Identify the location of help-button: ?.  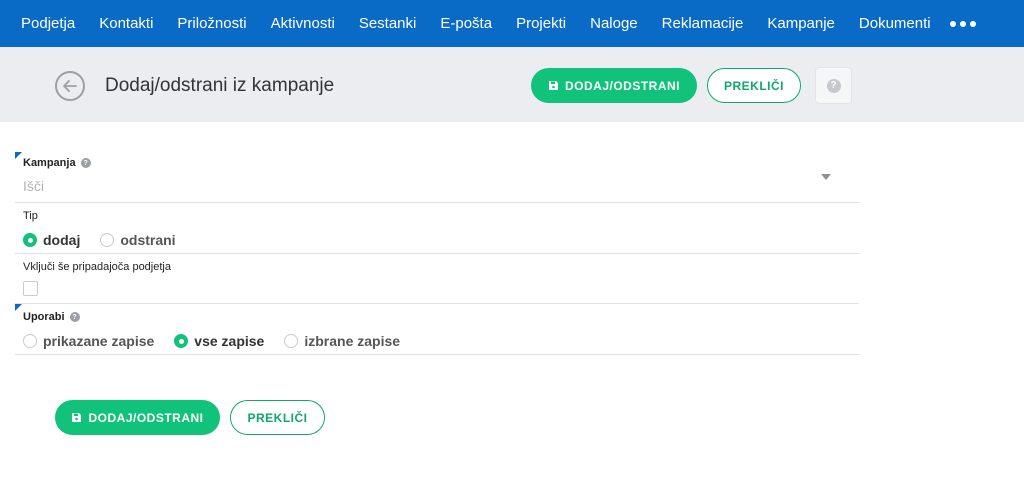
(833, 85).